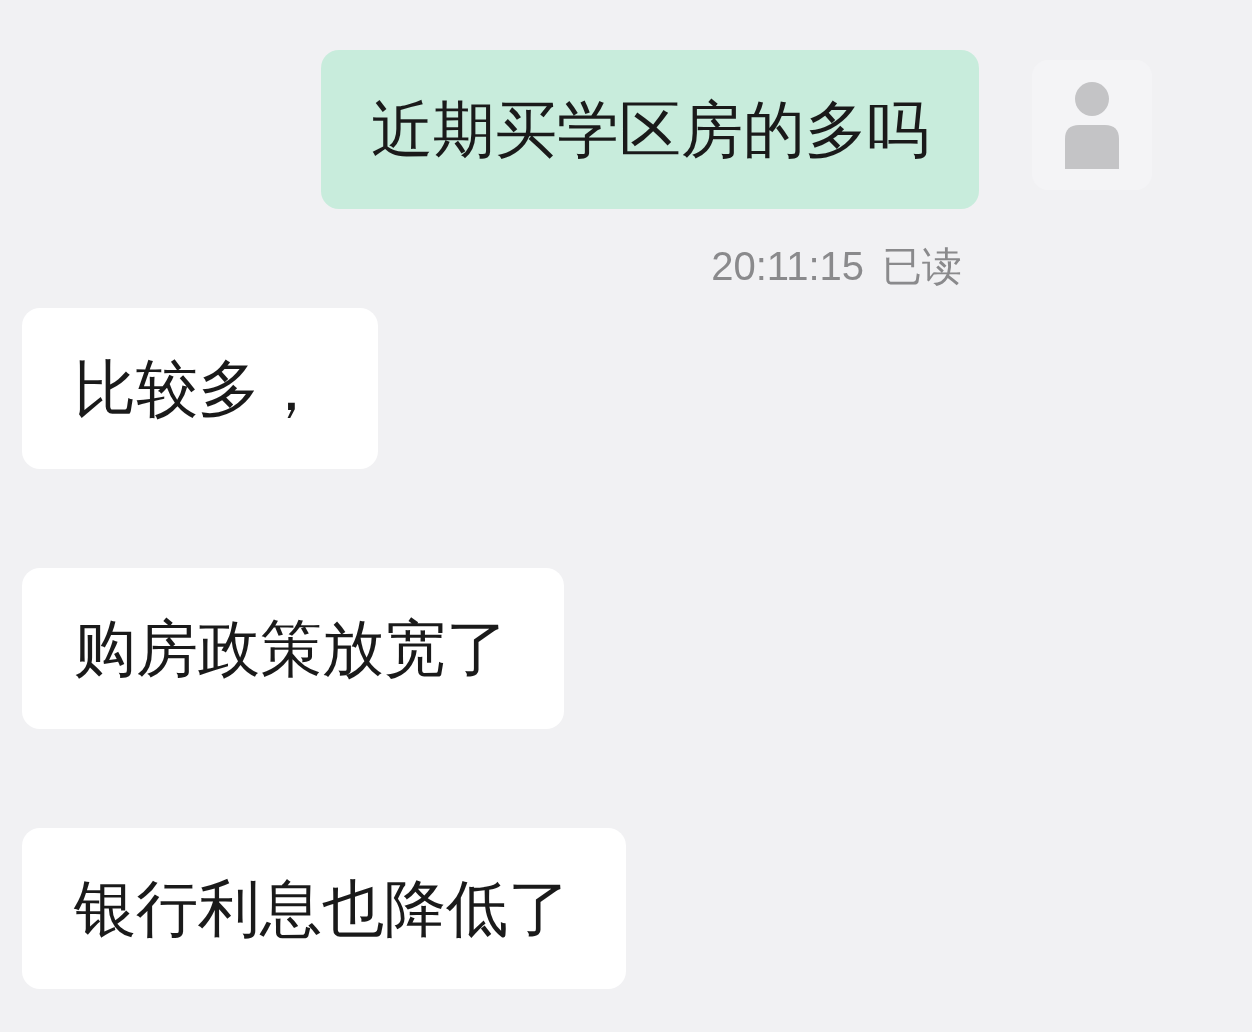  I want to click on message-bubble: 银行利息也降低了, so click(324, 908).